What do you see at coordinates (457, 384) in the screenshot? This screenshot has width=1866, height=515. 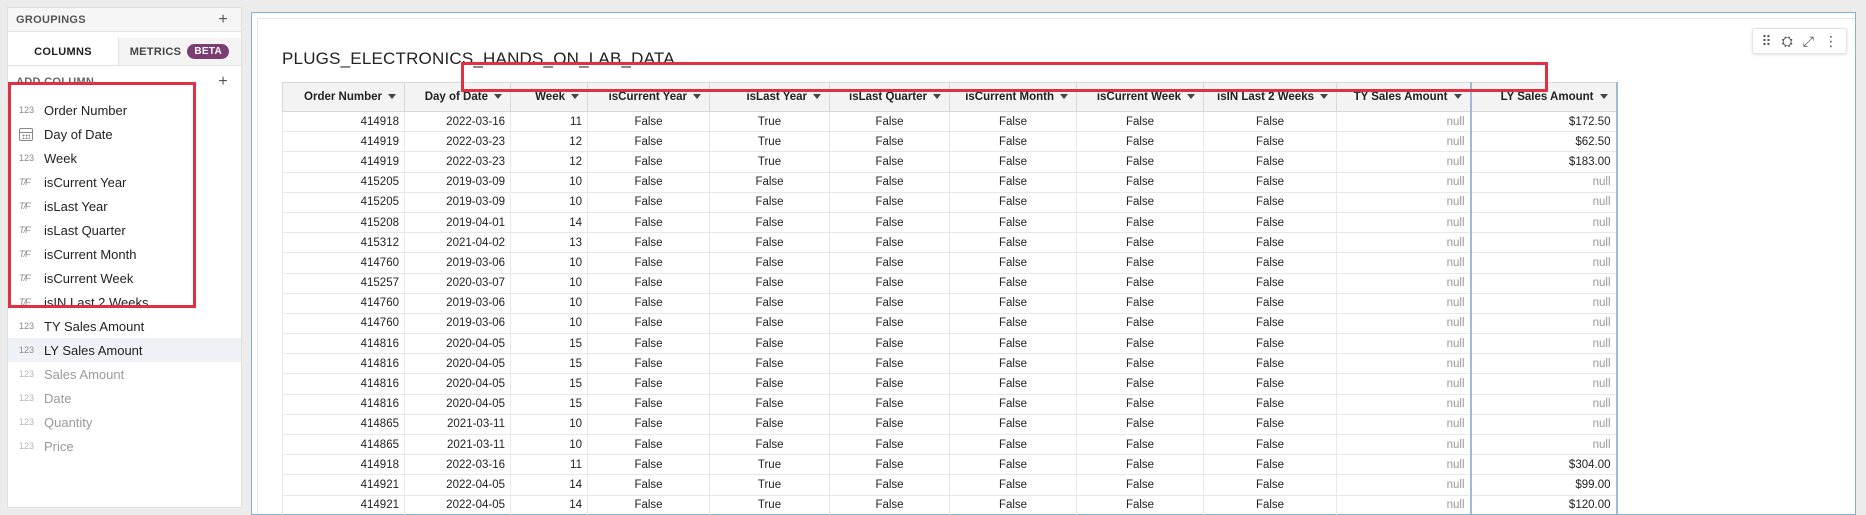 I see `table-cell: 2020-04-05` at bounding box center [457, 384].